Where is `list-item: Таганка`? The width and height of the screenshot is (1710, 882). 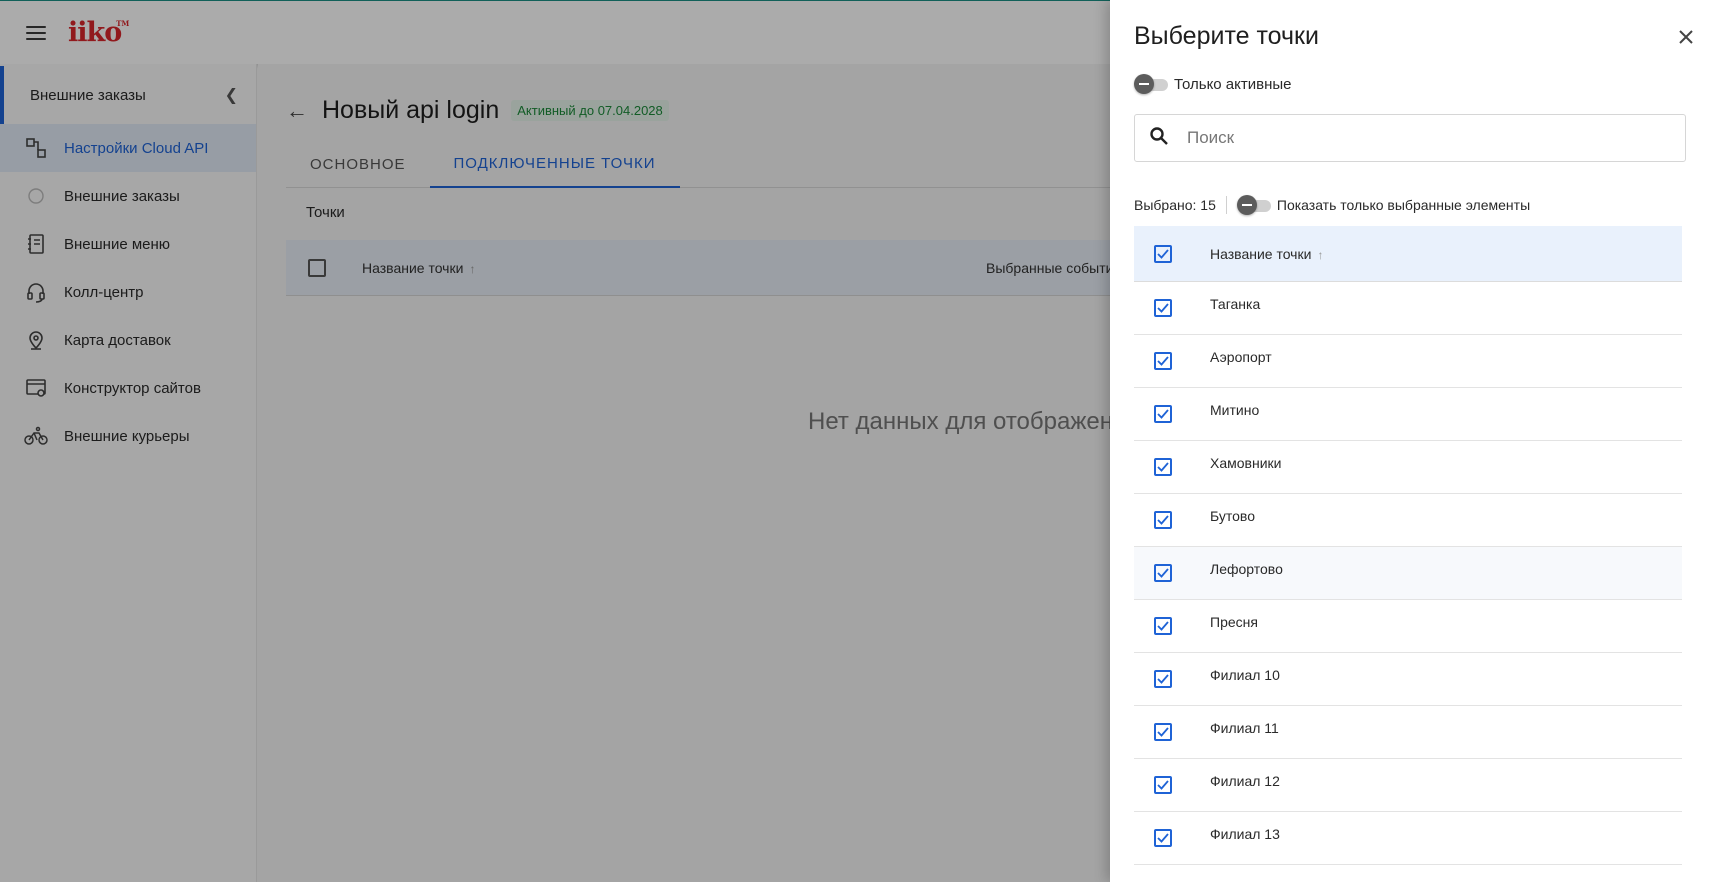 list-item: Таганка is located at coordinates (1408, 308).